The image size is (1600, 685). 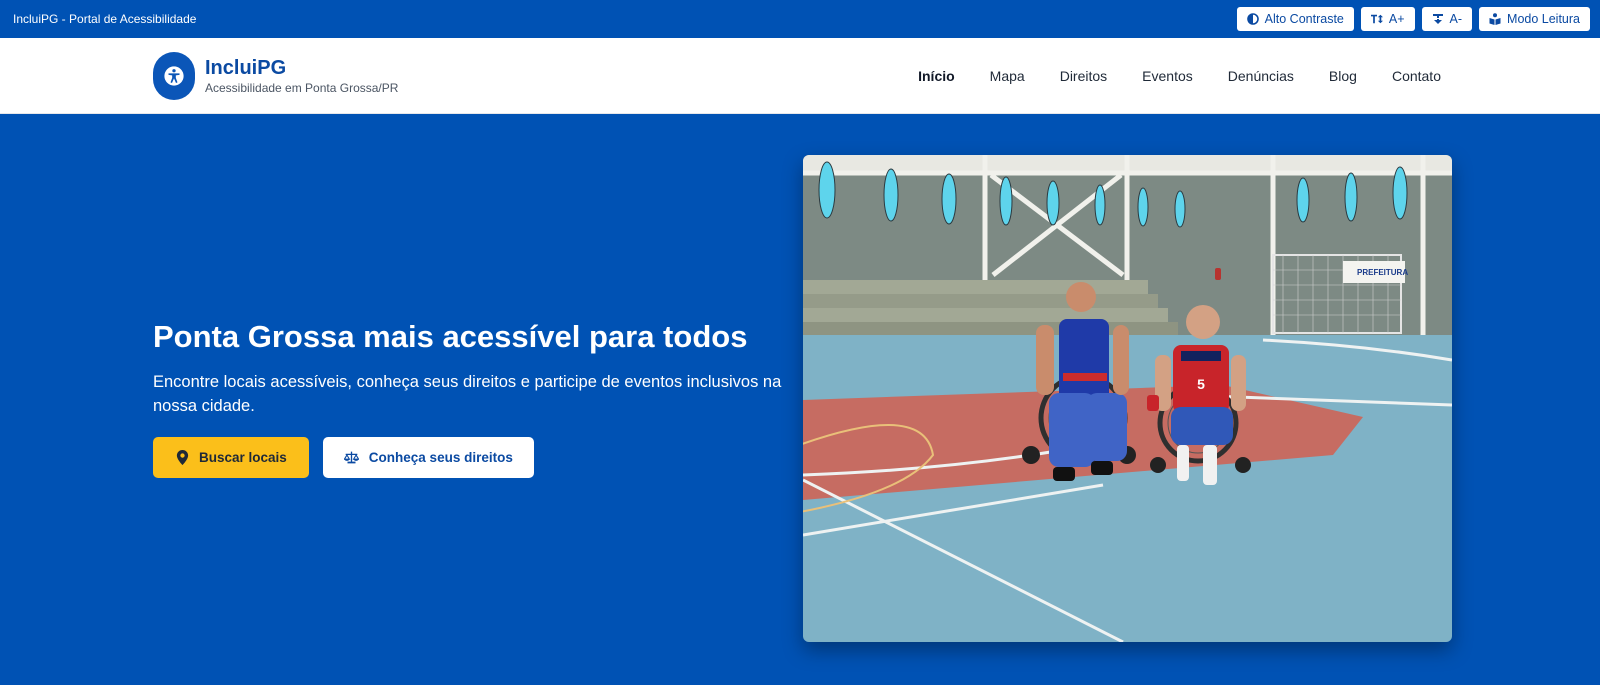 I want to click on reading-mode-label: Modo Leitura, so click(x=1543, y=19).